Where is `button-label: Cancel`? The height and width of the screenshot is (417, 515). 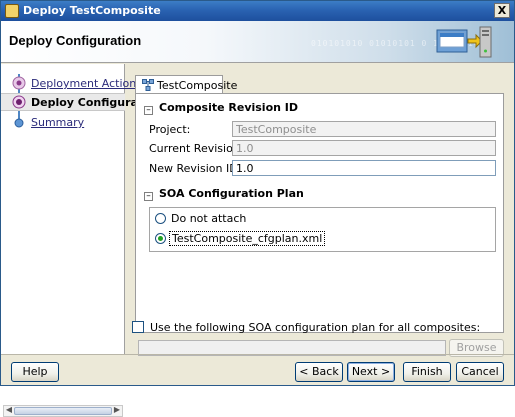
button-label: Cancel is located at coordinates (480, 371).